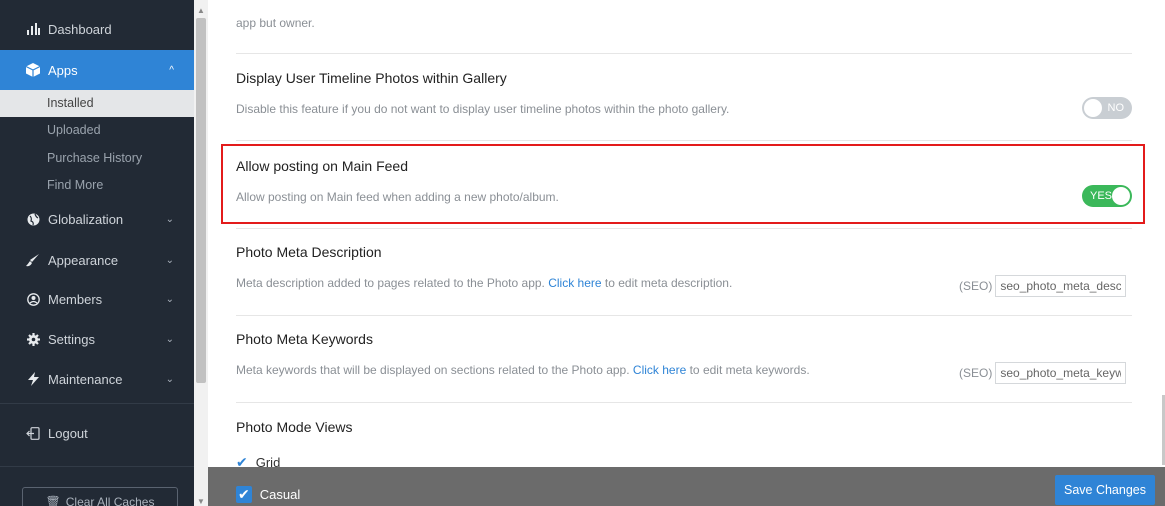  What do you see at coordinates (201, 501) in the screenshot?
I see `scroll-down-icon: ▼` at bounding box center [201, 501].